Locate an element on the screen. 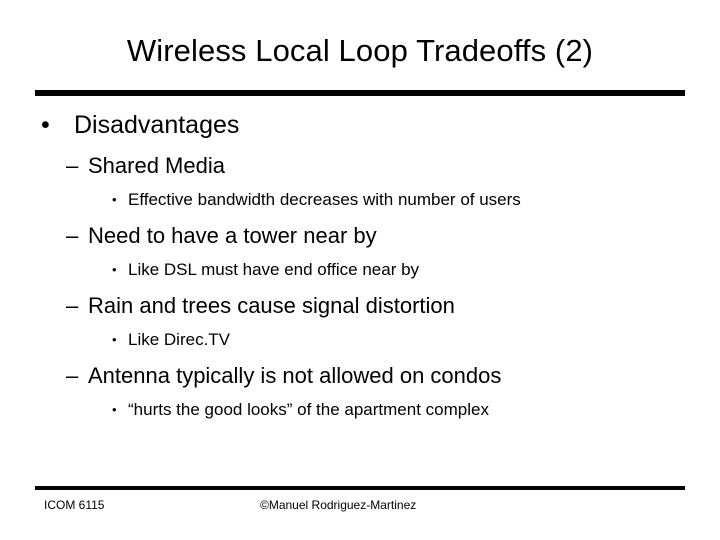 This screenshot has width=720, height=540. footer-course-code: ICOM 6115 is located at coordinates (74, 505).